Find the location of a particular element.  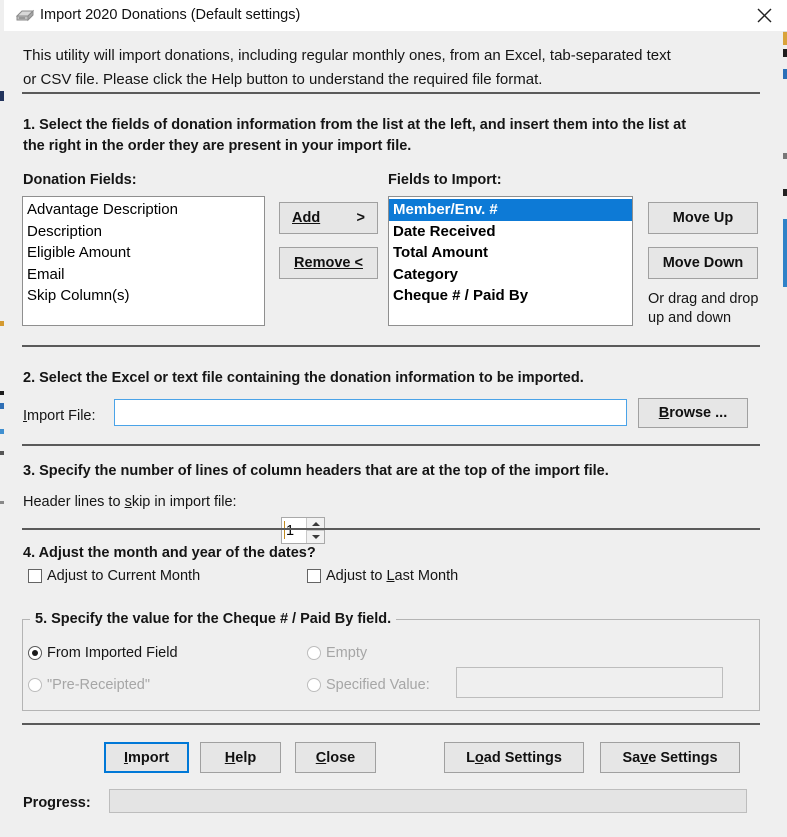

save-settings-button-label: e Settings is located at coordinates (683, 757).